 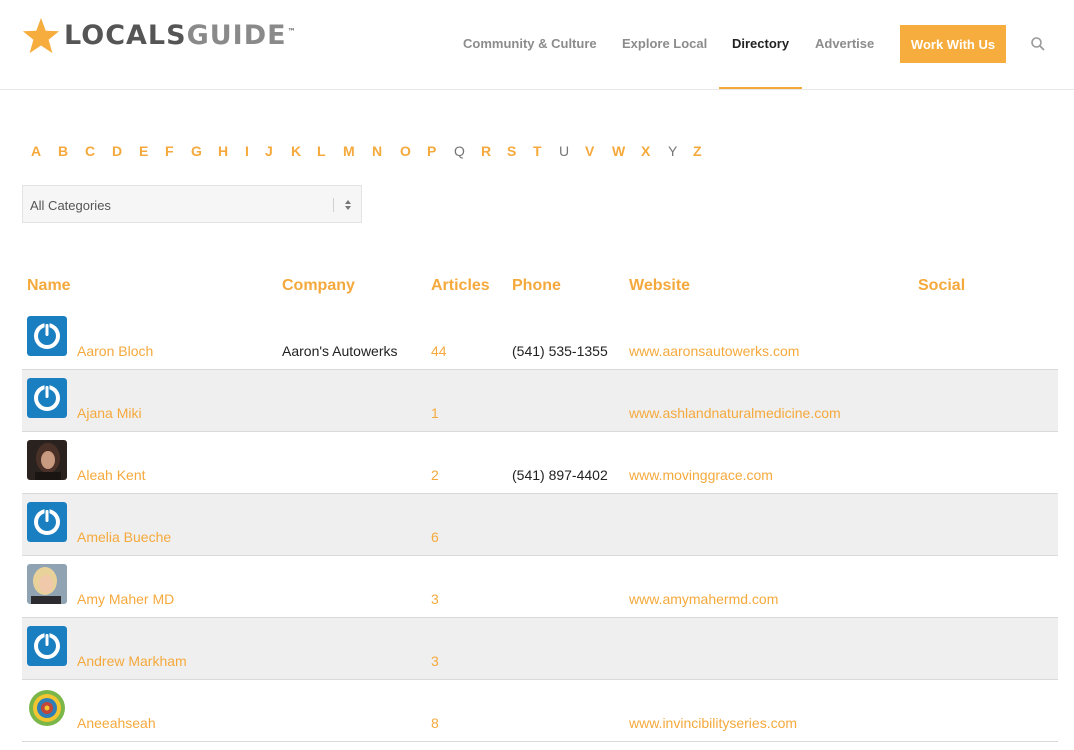 What do you see at coordinates (349, 151) in the screenshot?
I see `letter-filter-m: M` at bounding box center [349, 151].